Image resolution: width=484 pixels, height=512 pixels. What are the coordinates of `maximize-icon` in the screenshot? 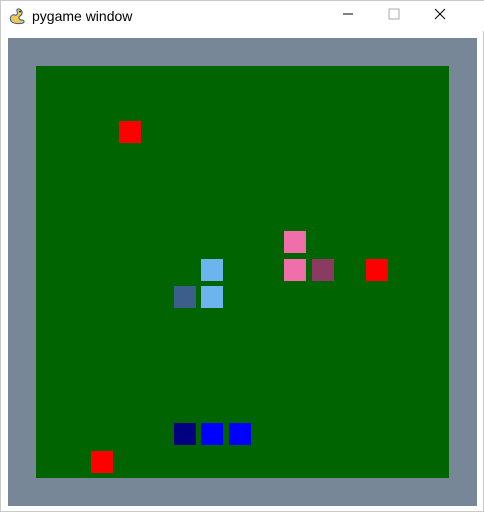 It's located at (394, 16).